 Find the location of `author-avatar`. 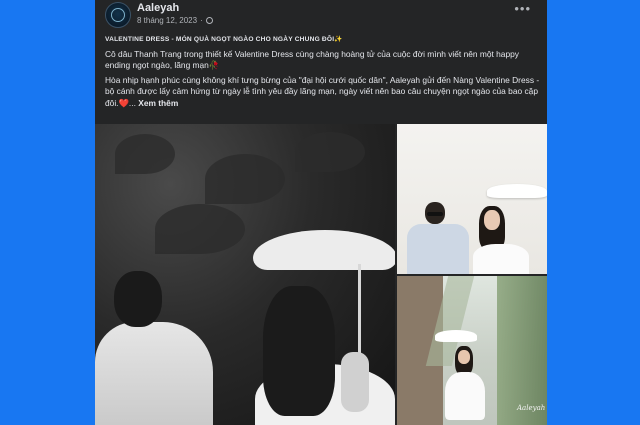

author-avatar is located at coordinates (118, 15).